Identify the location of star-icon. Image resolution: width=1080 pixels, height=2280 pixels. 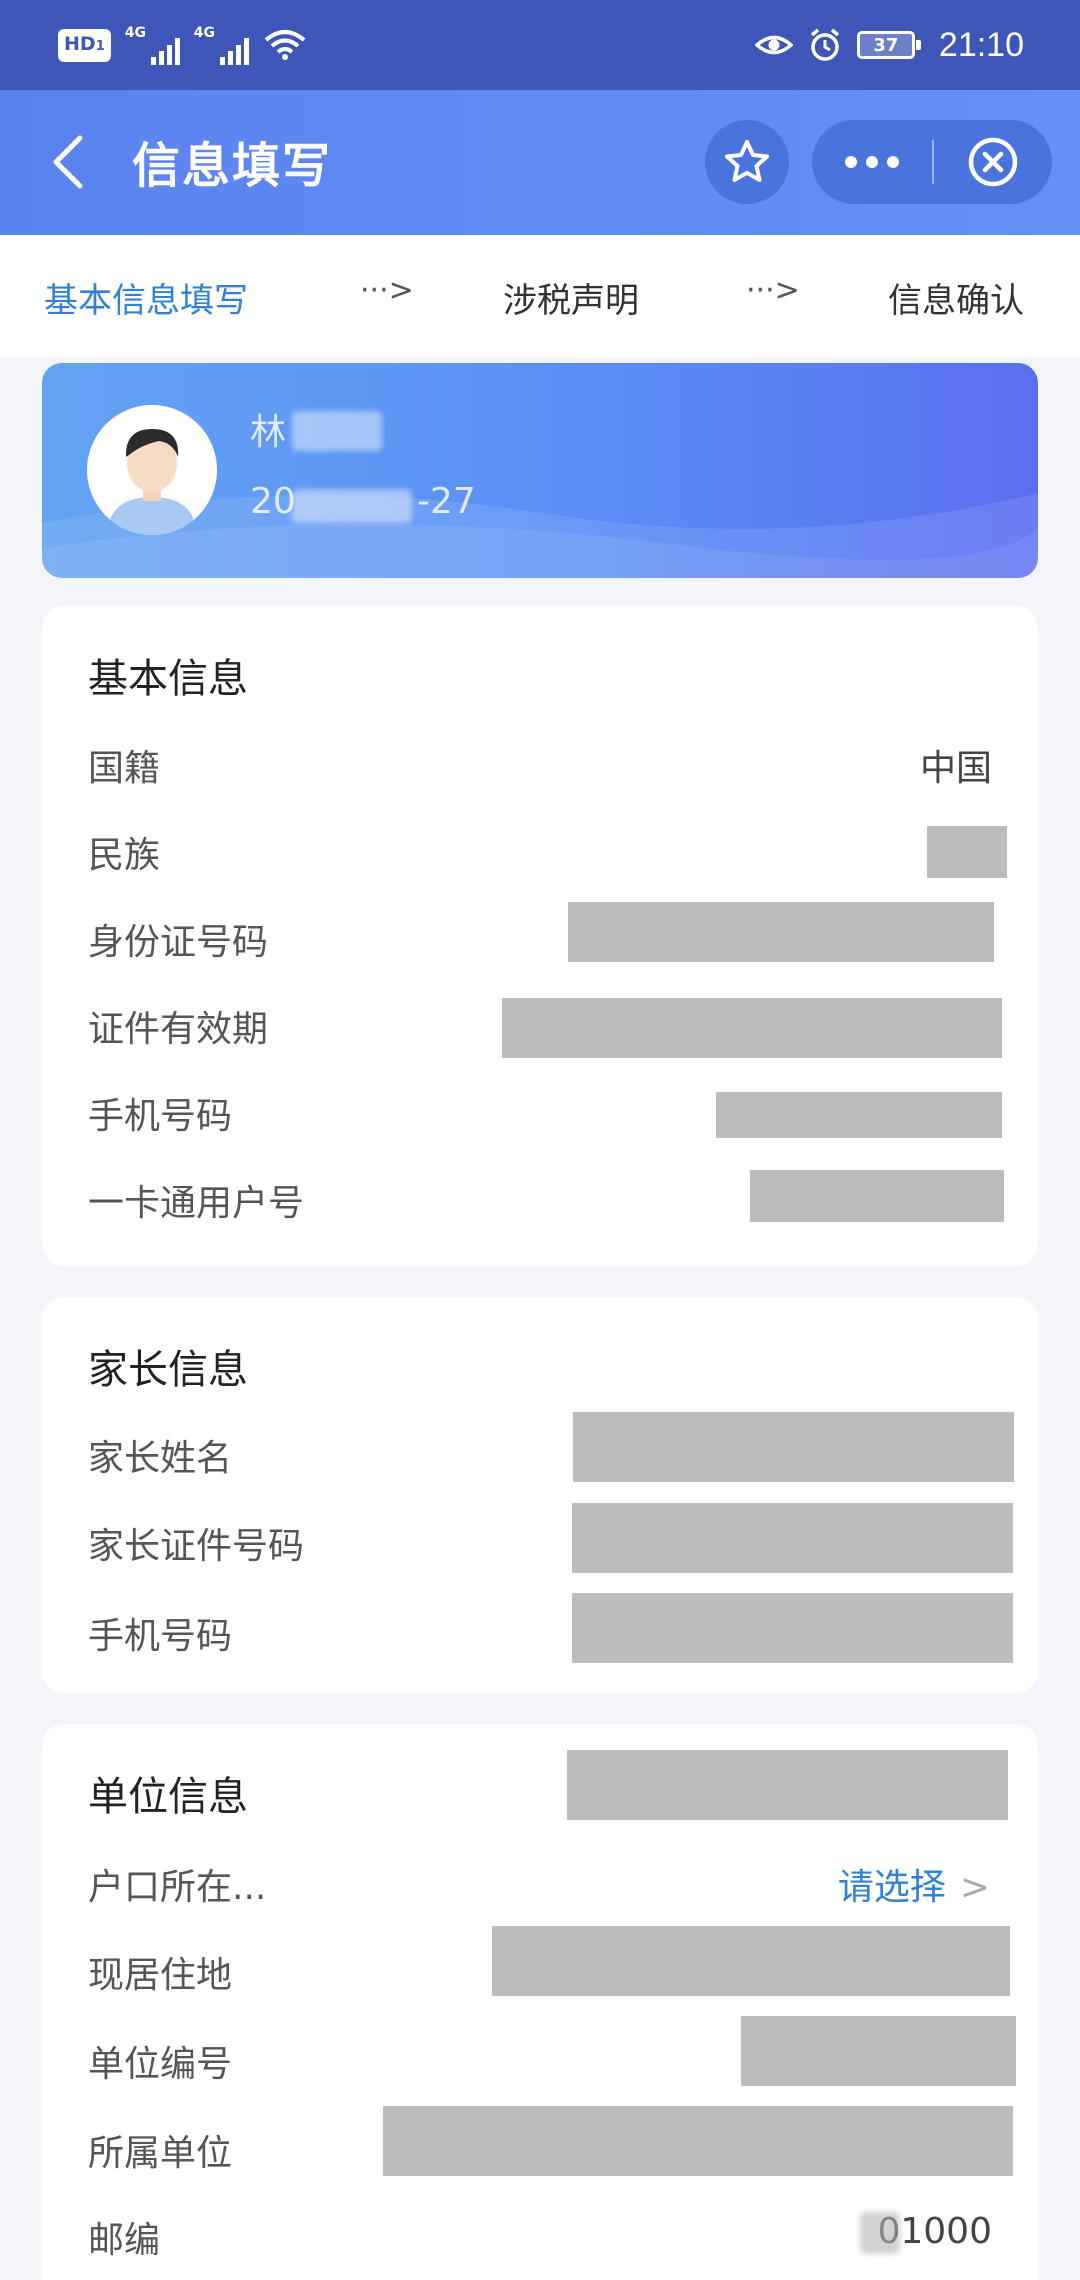
(747, 161).